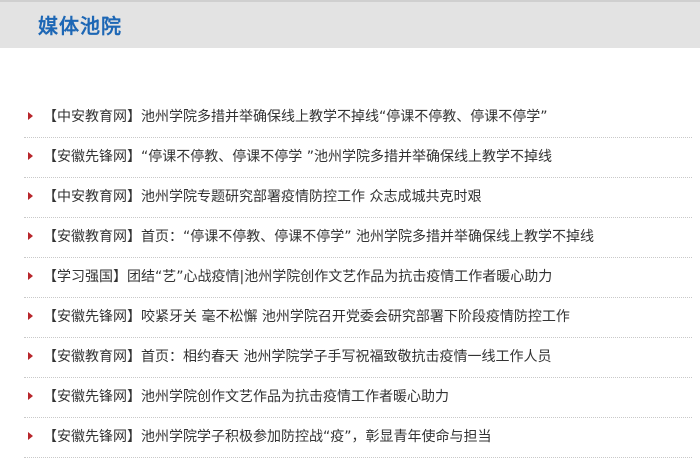 The image size is (700, 460). What do you see at coordinates (262, 197) in the screenshot?
I see `news-link: 【中安教育网】池州学院专题研究部署疫情防控工作 众志成城共克时艰` at bounding box center [262, 197].